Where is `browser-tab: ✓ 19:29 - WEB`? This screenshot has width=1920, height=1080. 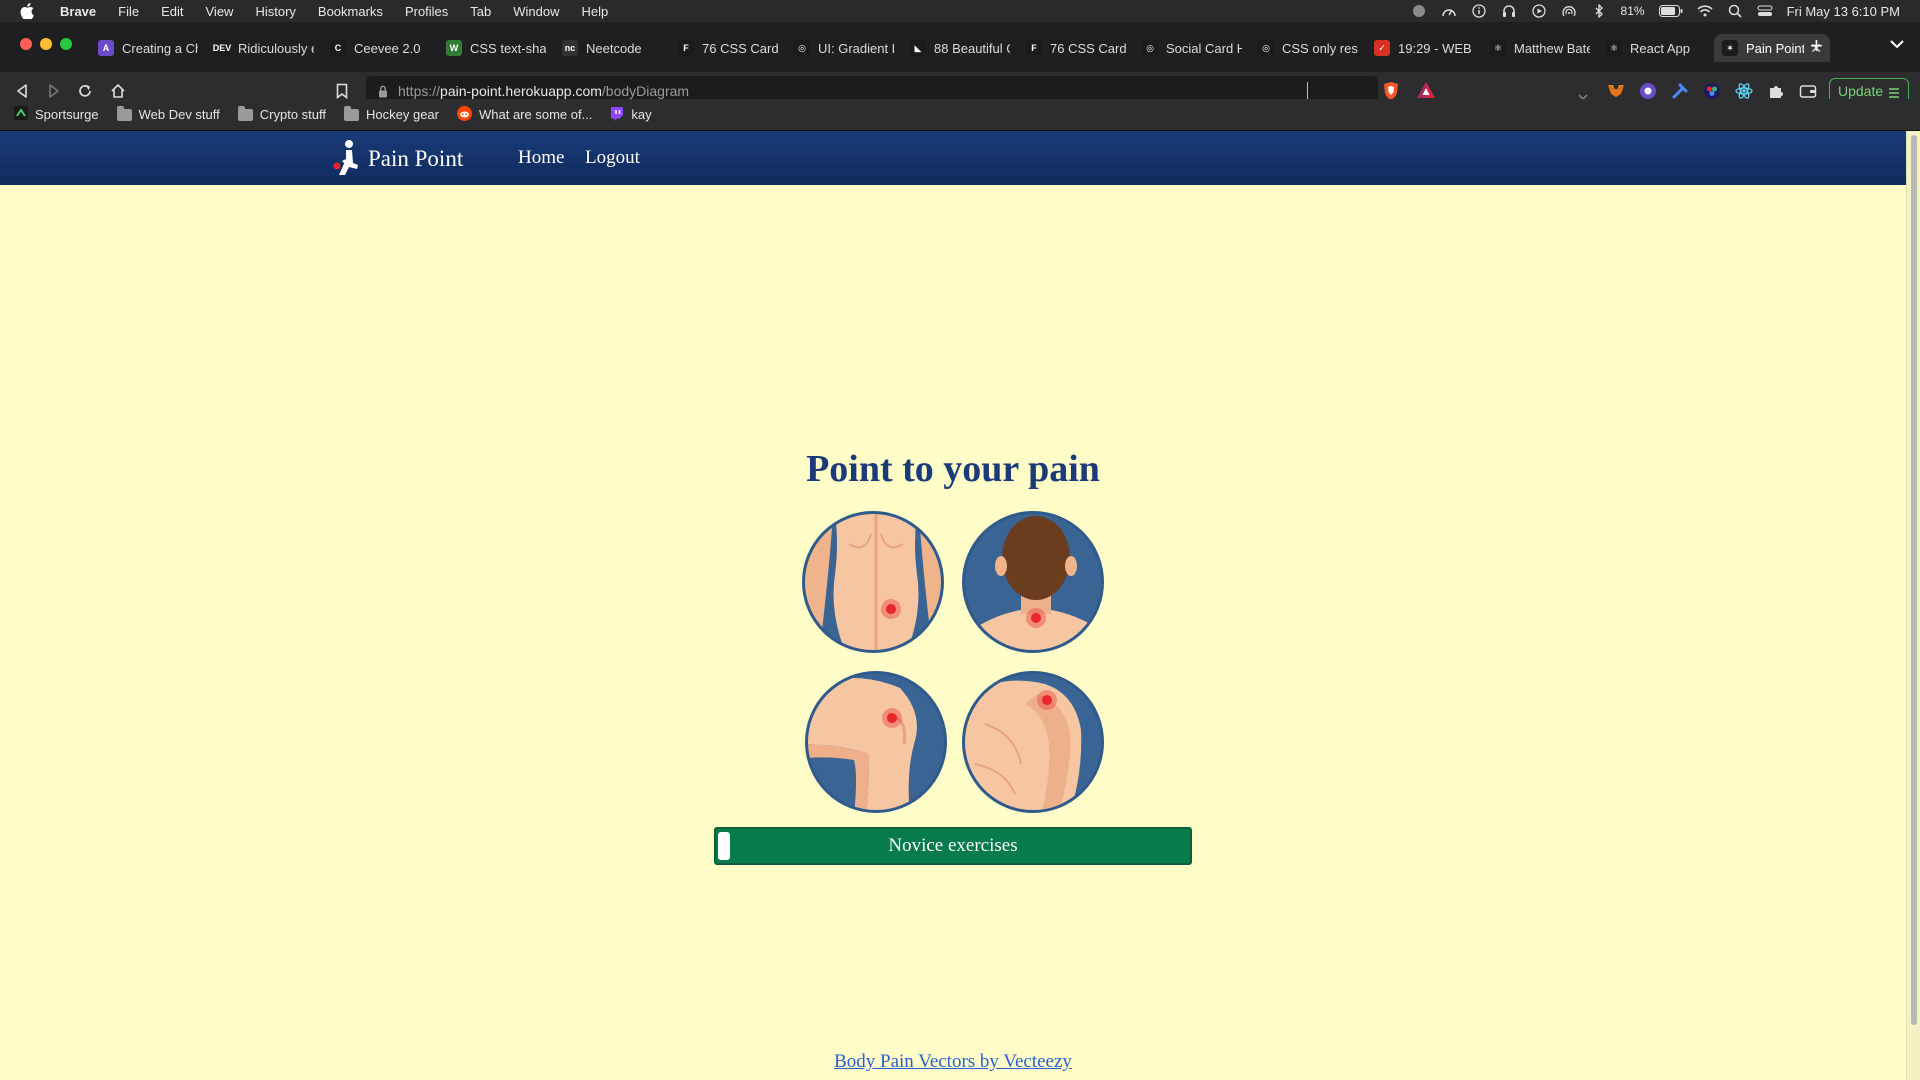 browser-tab: ✓ 19:29 - WEB is located at coordinates (1424, 48).